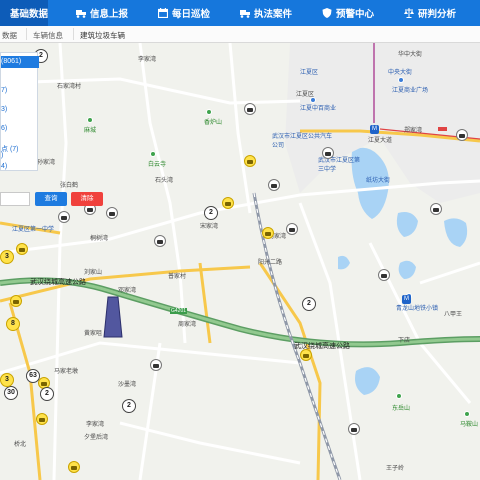 This screenshot has width=480, height=480. I want to click on map-label: 江夏区第一中学, so click(33, 230).